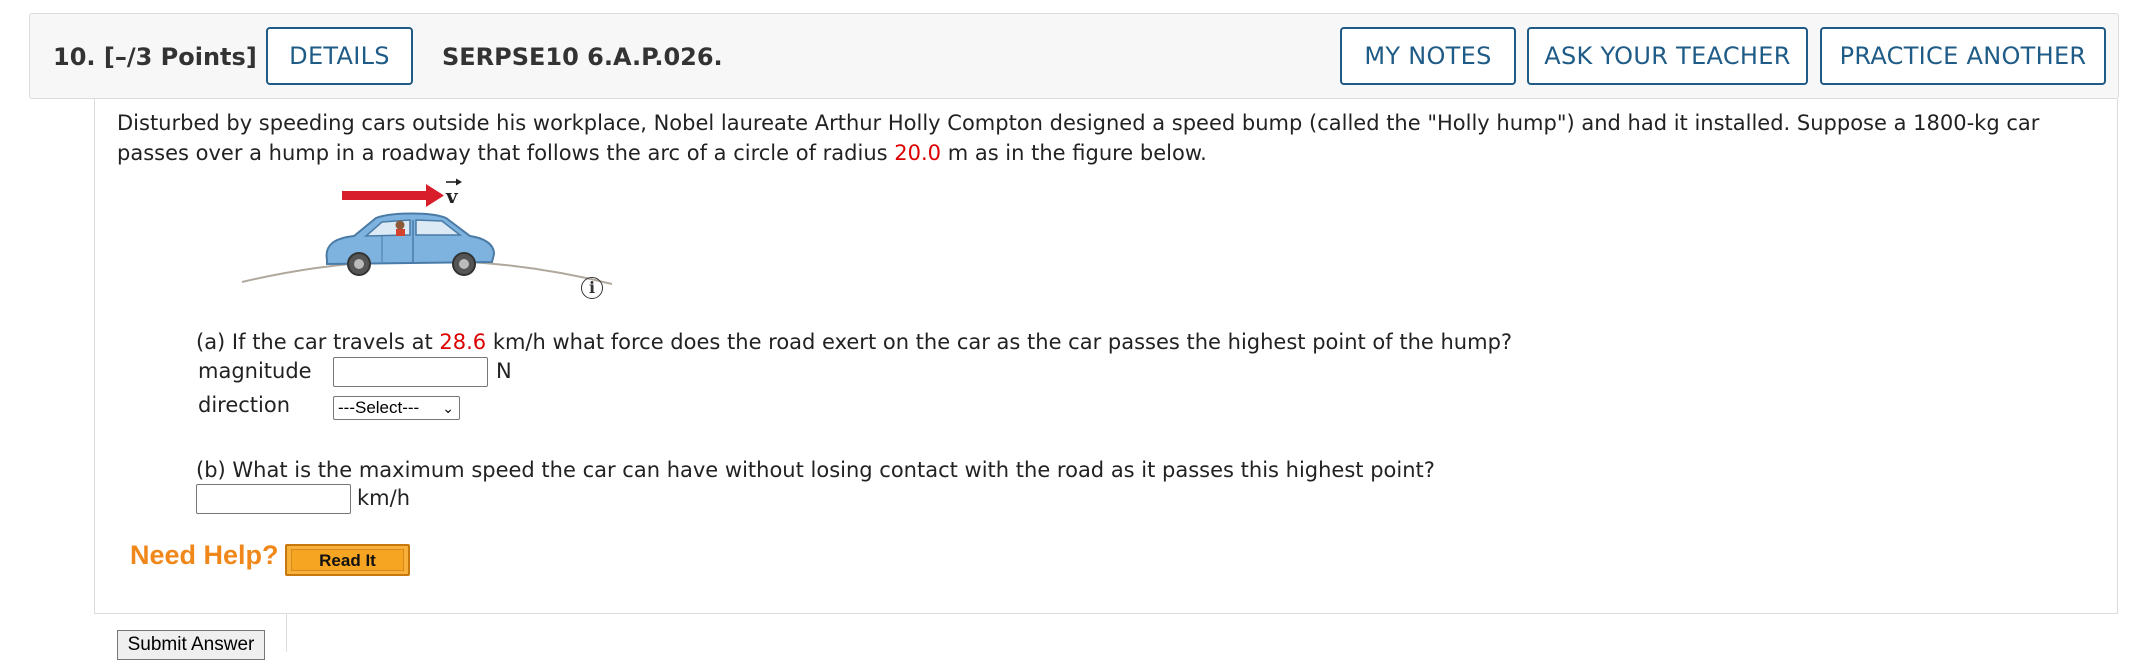  Describe the element at coordinates (918, 153) in the screenshot. I see `radius-value: 20.0` at that location.